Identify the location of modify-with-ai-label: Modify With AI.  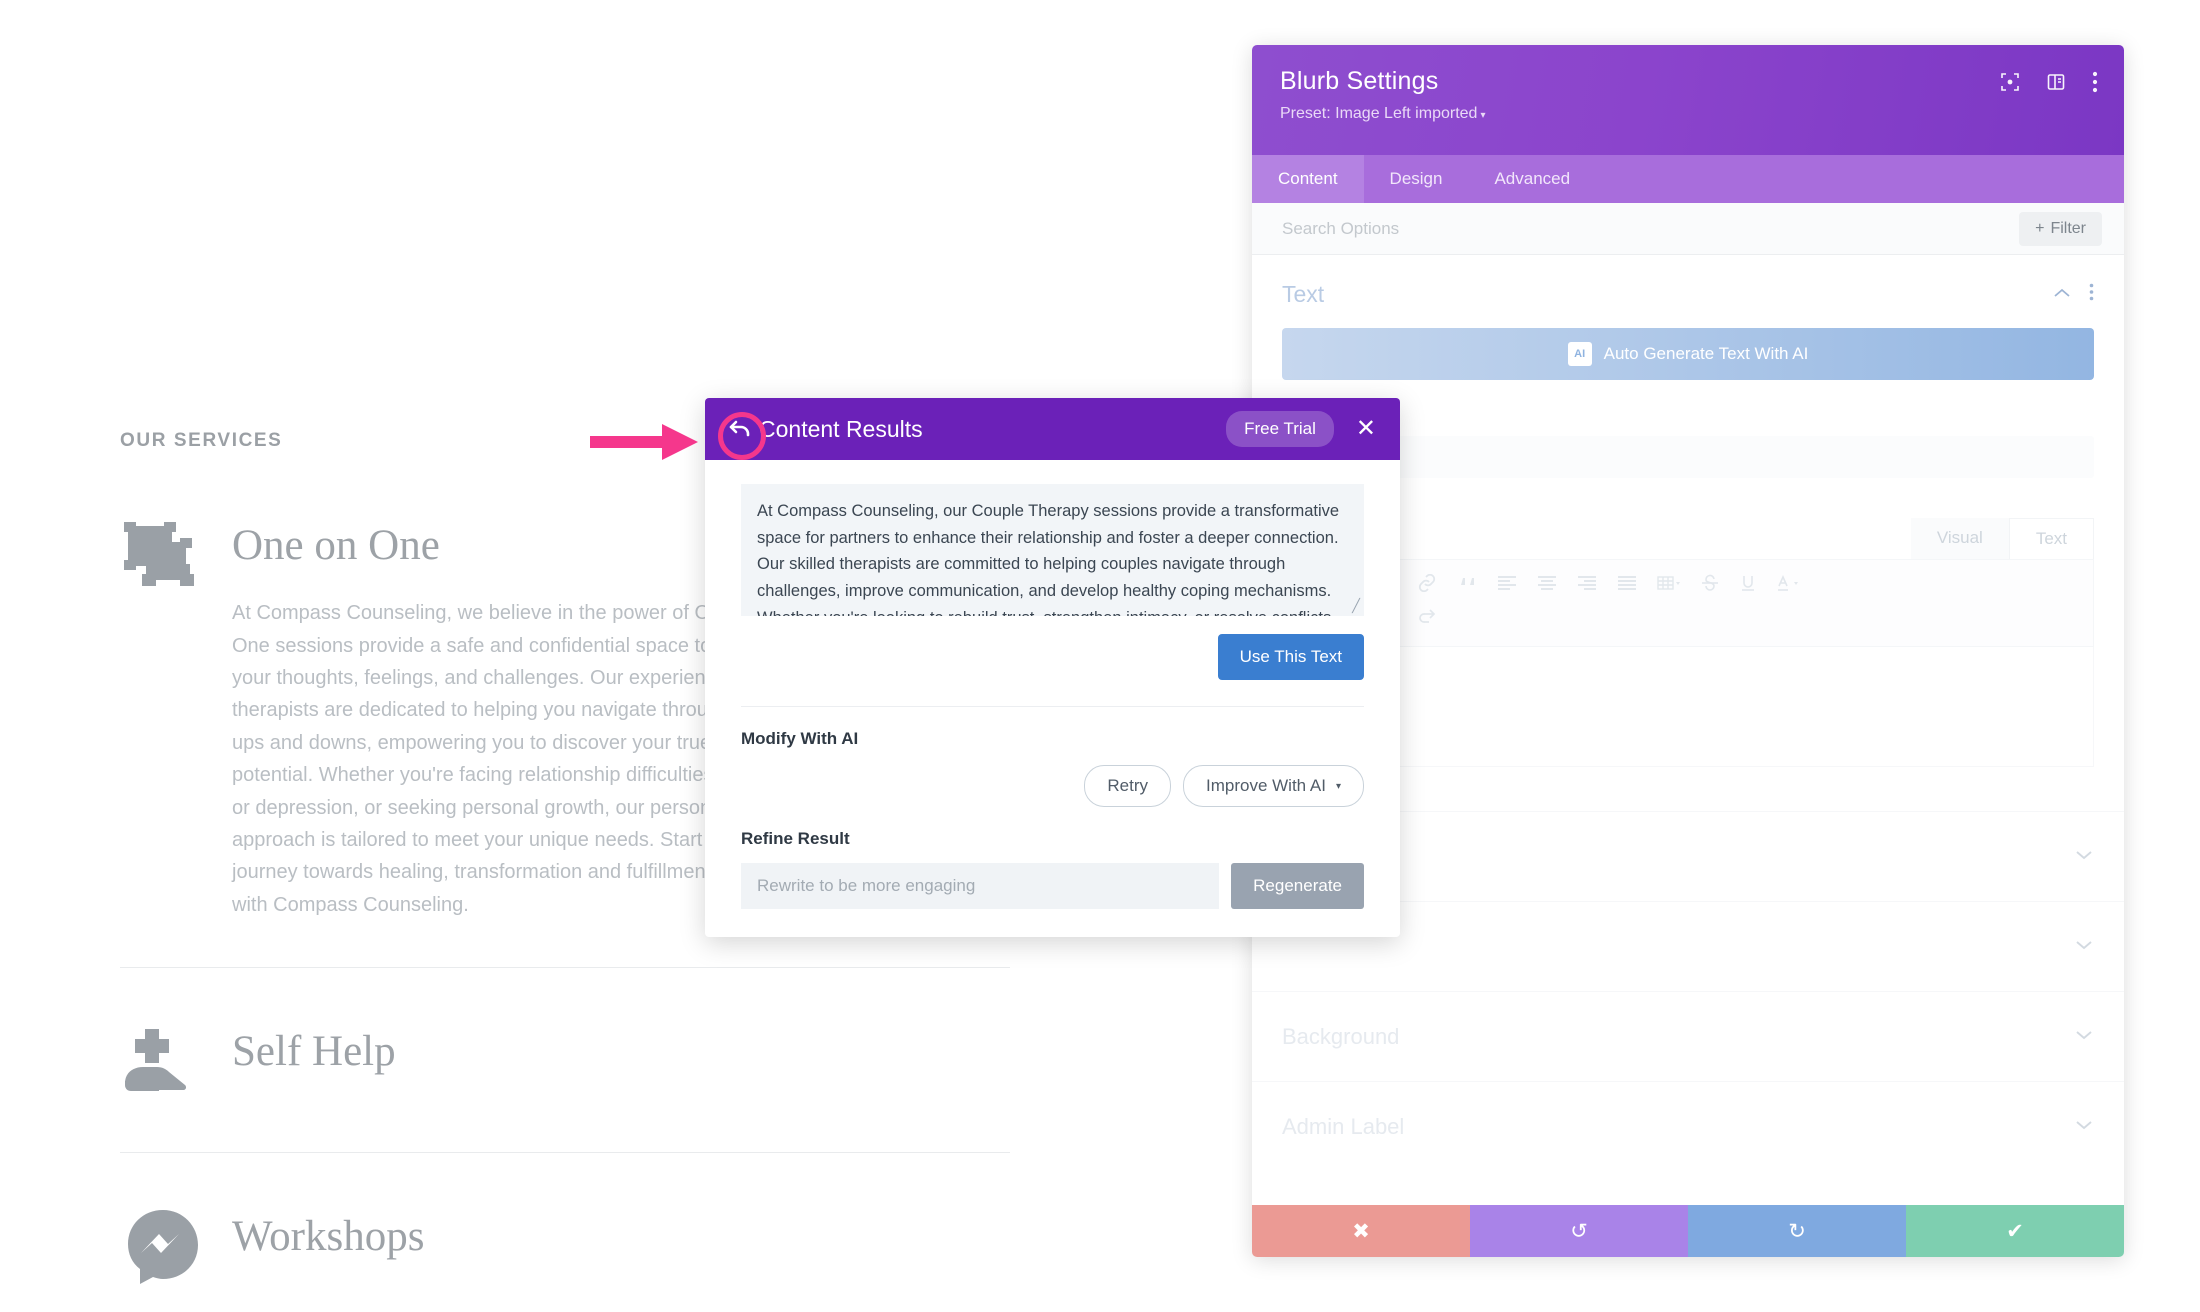
(800, 738).